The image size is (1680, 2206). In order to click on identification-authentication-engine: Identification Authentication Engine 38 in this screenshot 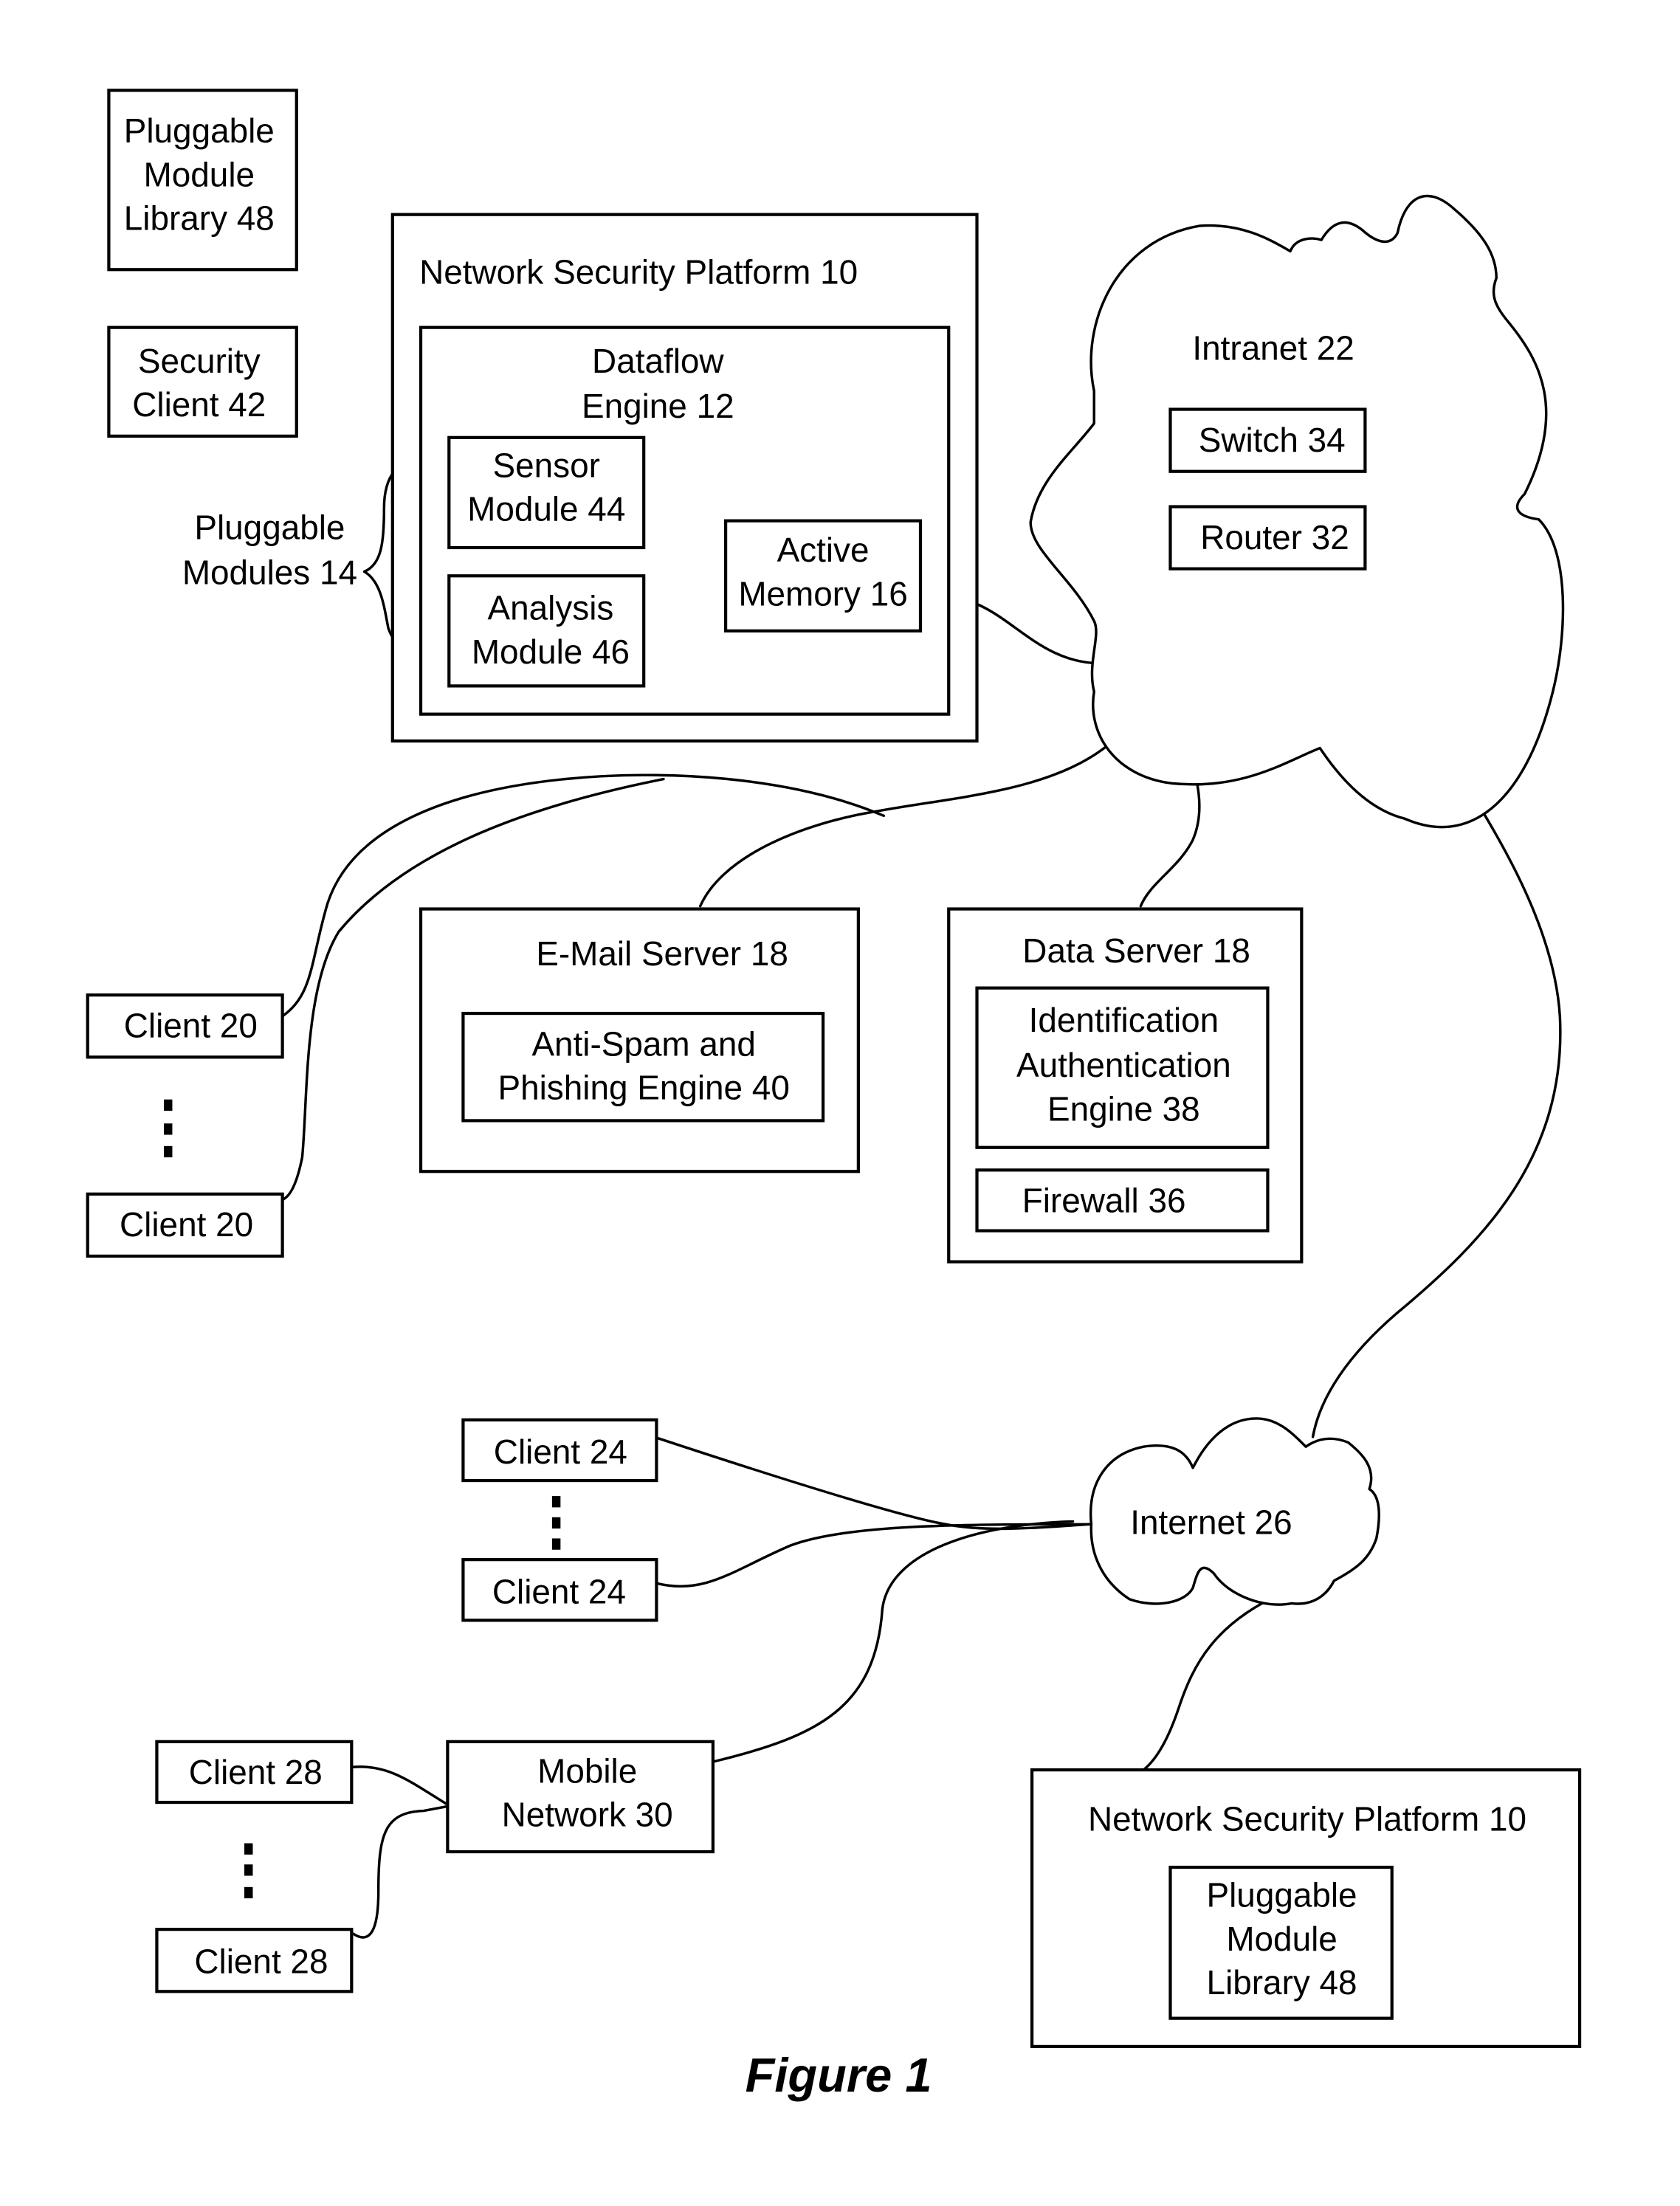, I will do `click(1122, 1067)`.